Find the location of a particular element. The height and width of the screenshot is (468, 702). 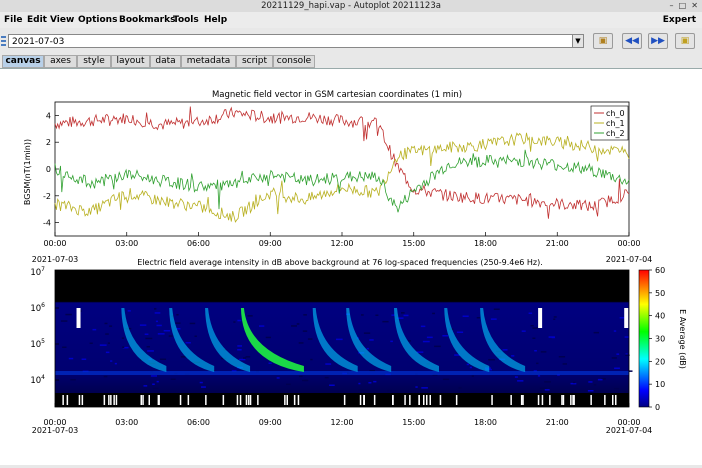

dropdown-arrow-icon: ▼ is located at coordinates (578, 41).